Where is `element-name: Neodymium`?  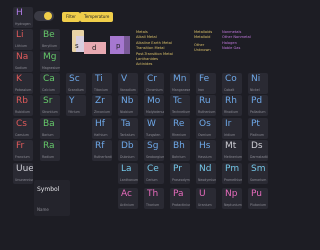
element-name: Neodymium is located at coordinates (207, 179).